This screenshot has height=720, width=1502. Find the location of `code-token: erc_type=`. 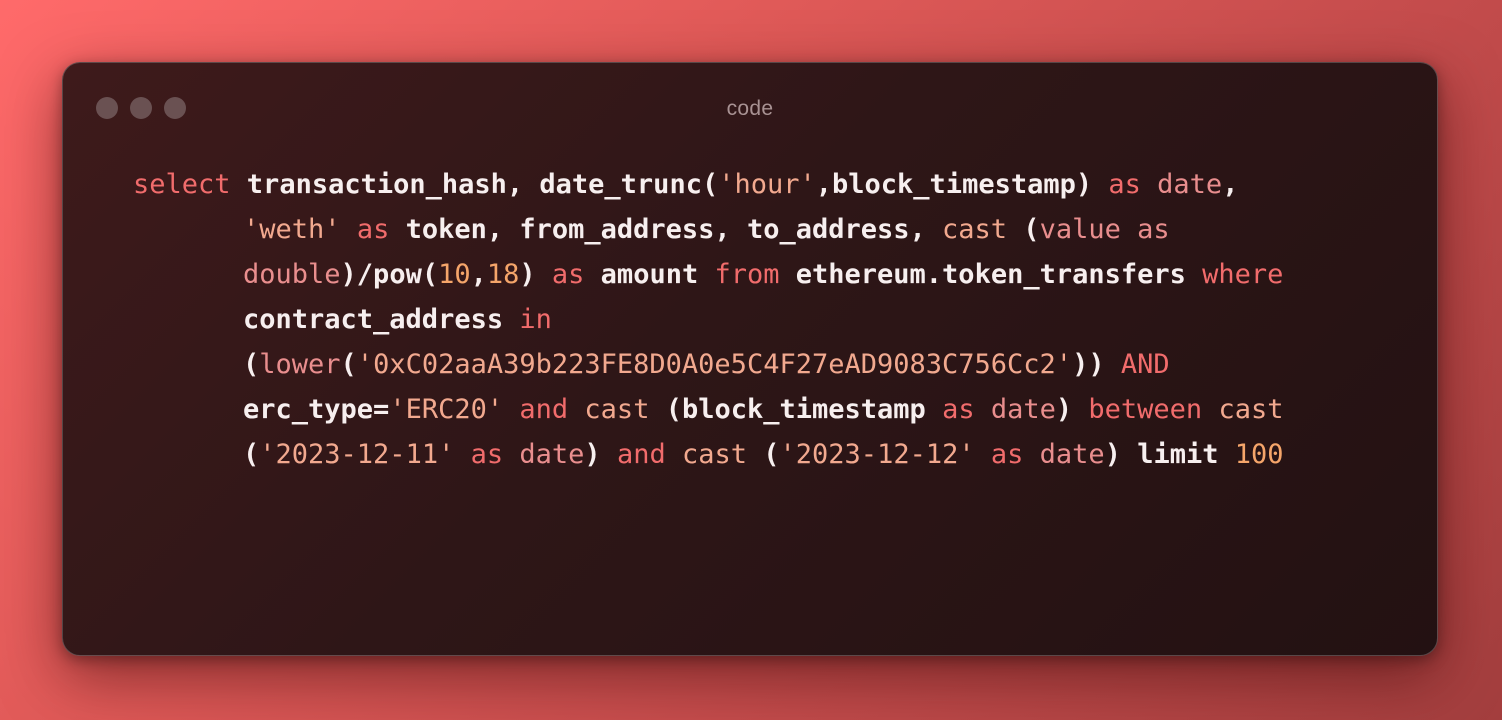

code-token: erc_type= is located at coordinates (316, 409).